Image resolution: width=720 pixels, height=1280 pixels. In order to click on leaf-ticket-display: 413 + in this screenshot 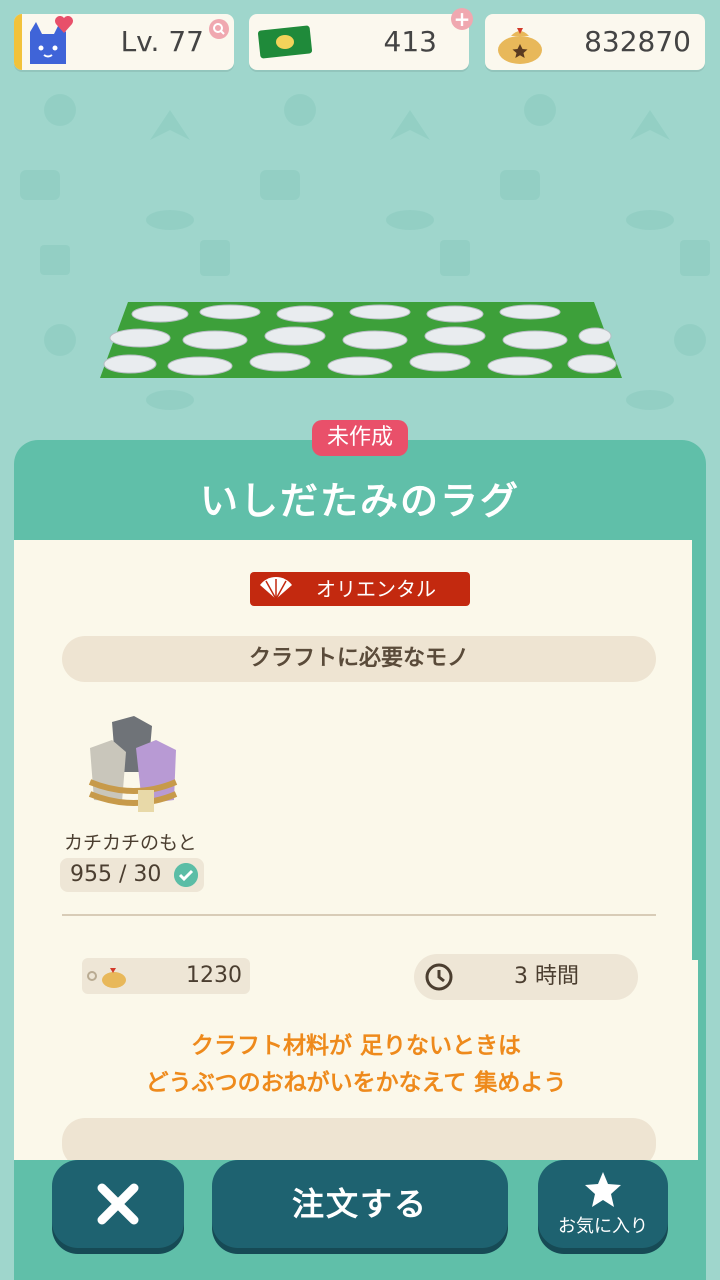, I will do `click(361, 39)`.